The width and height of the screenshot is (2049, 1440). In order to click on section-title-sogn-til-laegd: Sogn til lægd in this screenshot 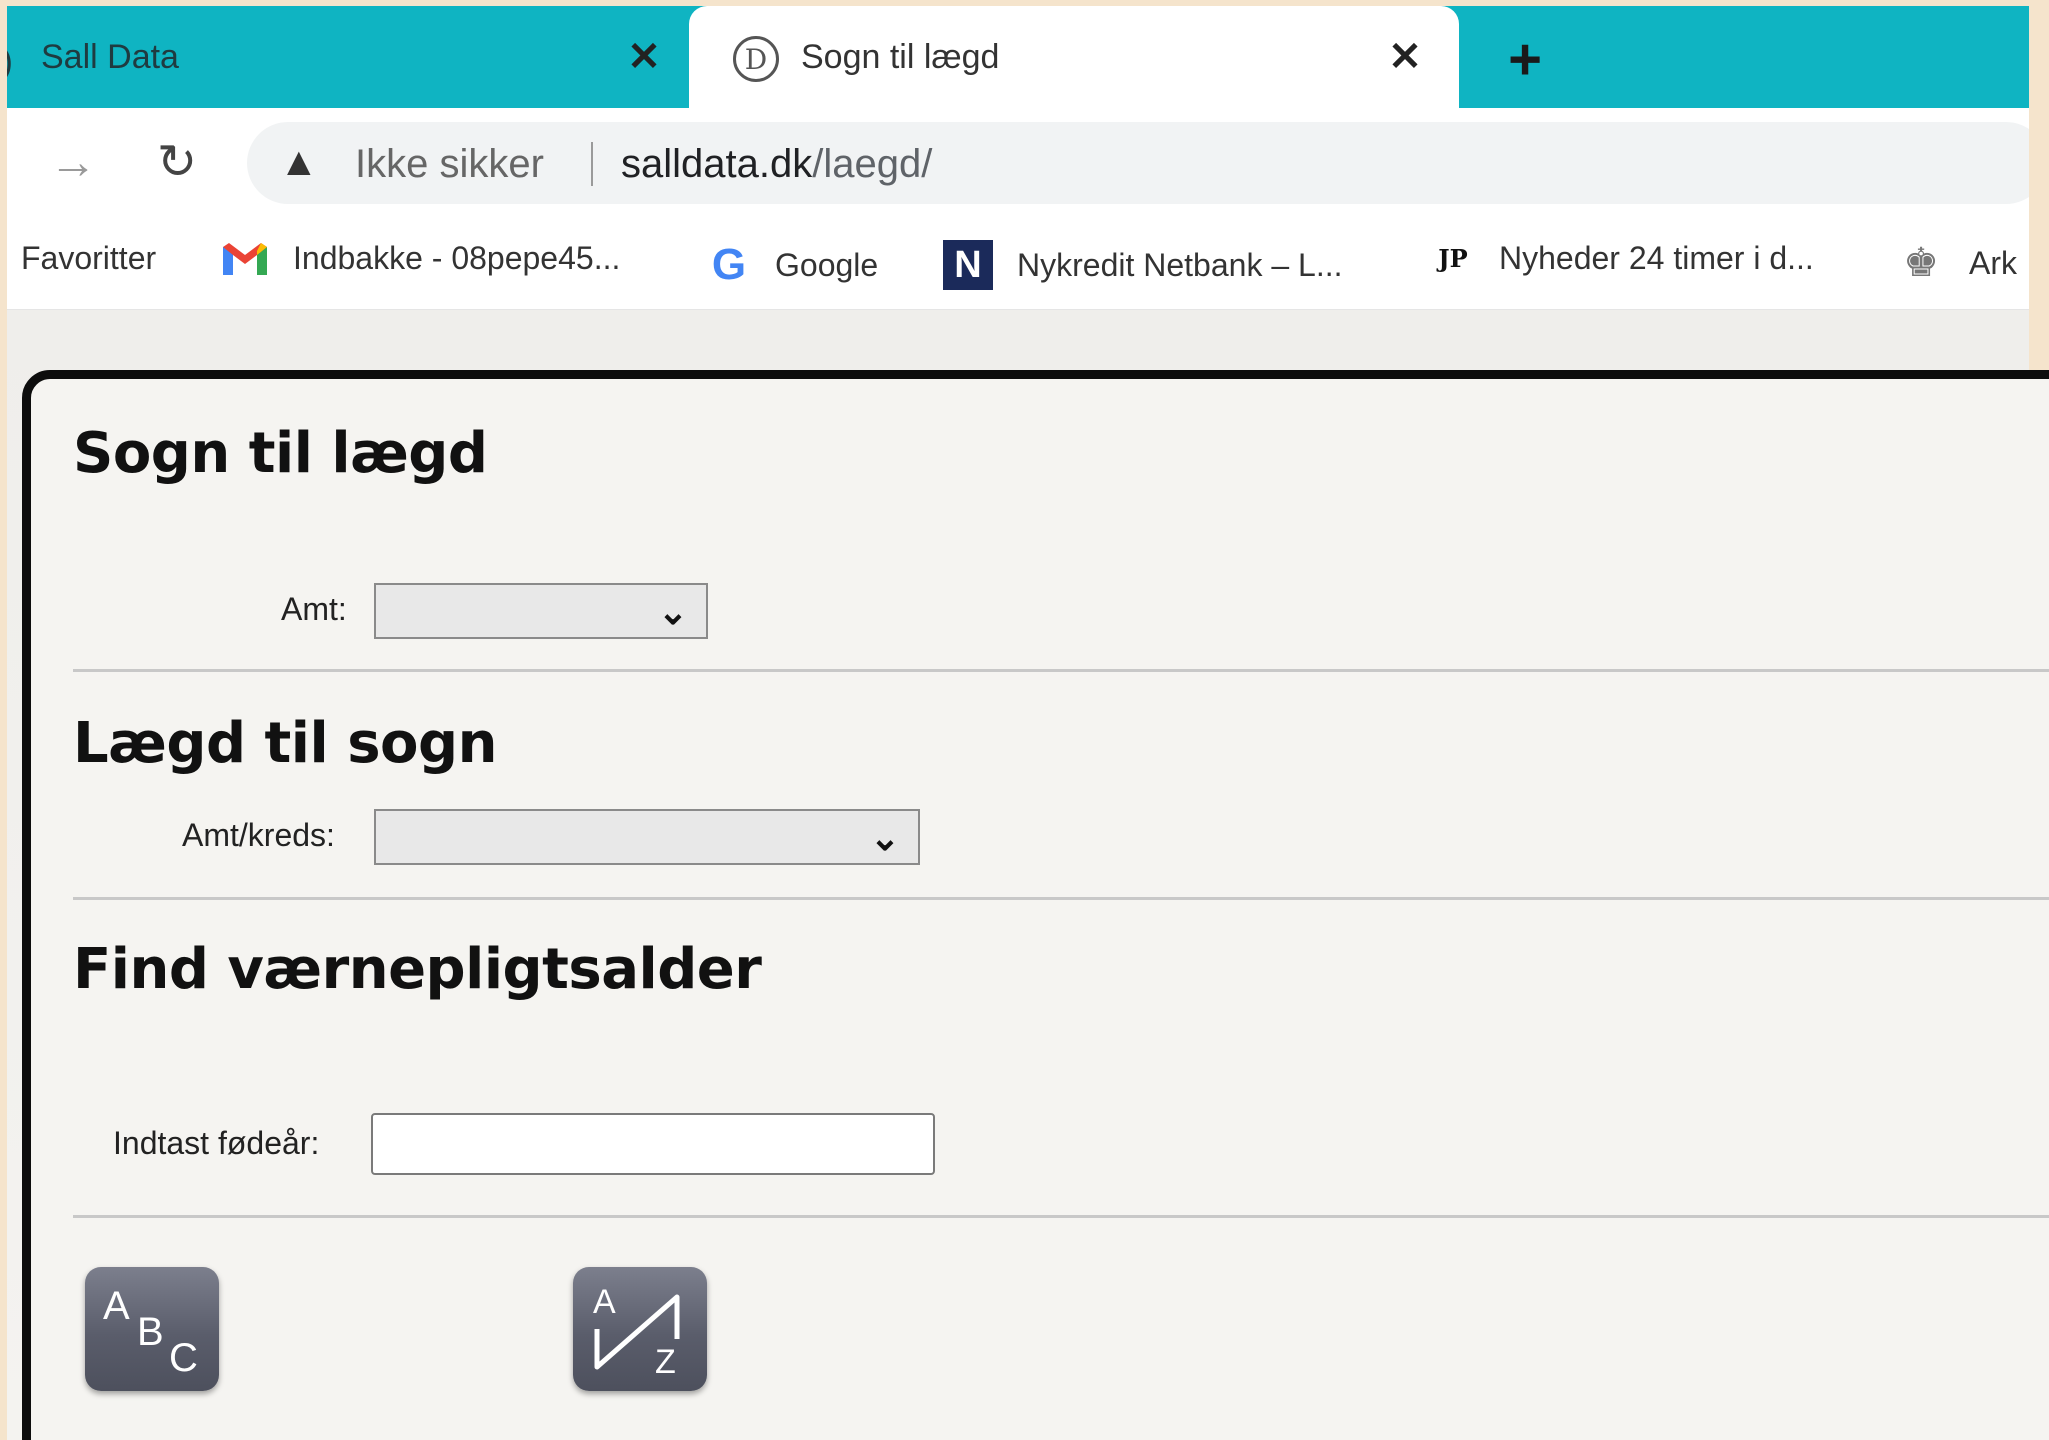, I will do `click(280, 453)`.